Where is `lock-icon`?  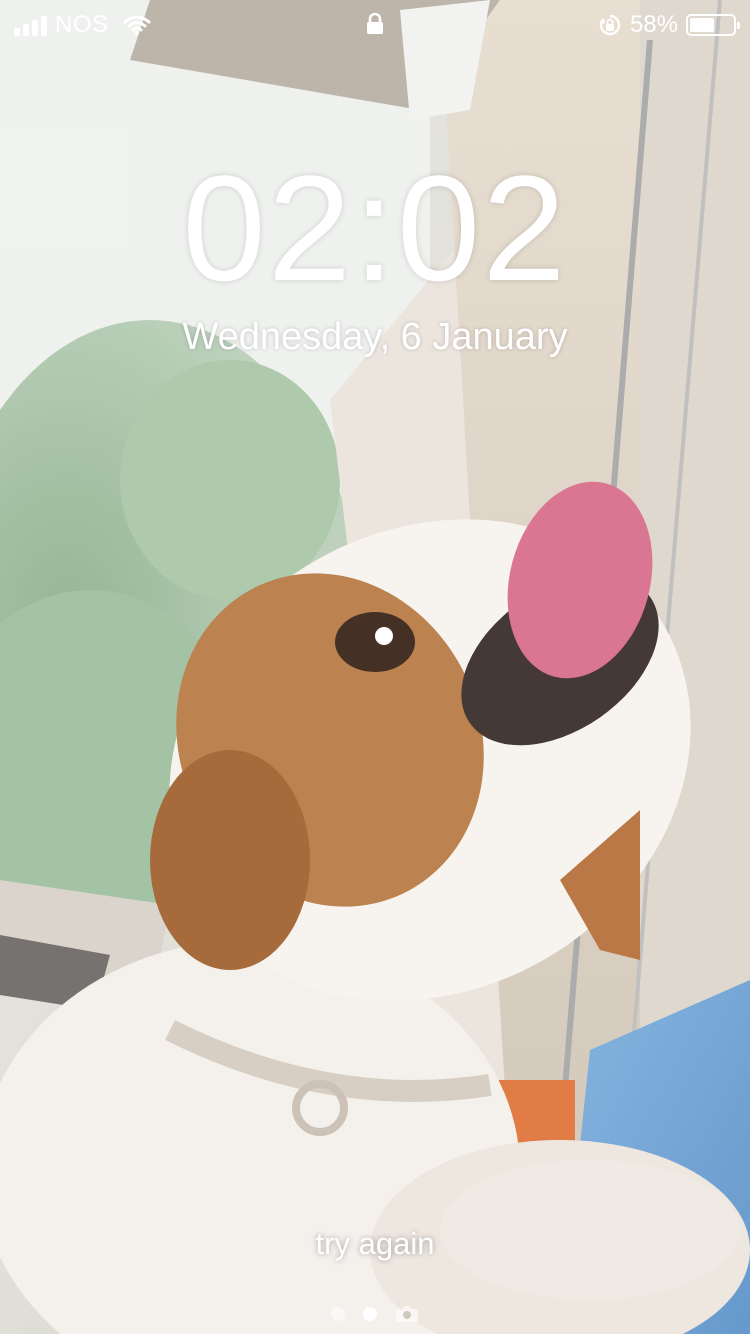 lock-icon is located at coordinates (375, 23).